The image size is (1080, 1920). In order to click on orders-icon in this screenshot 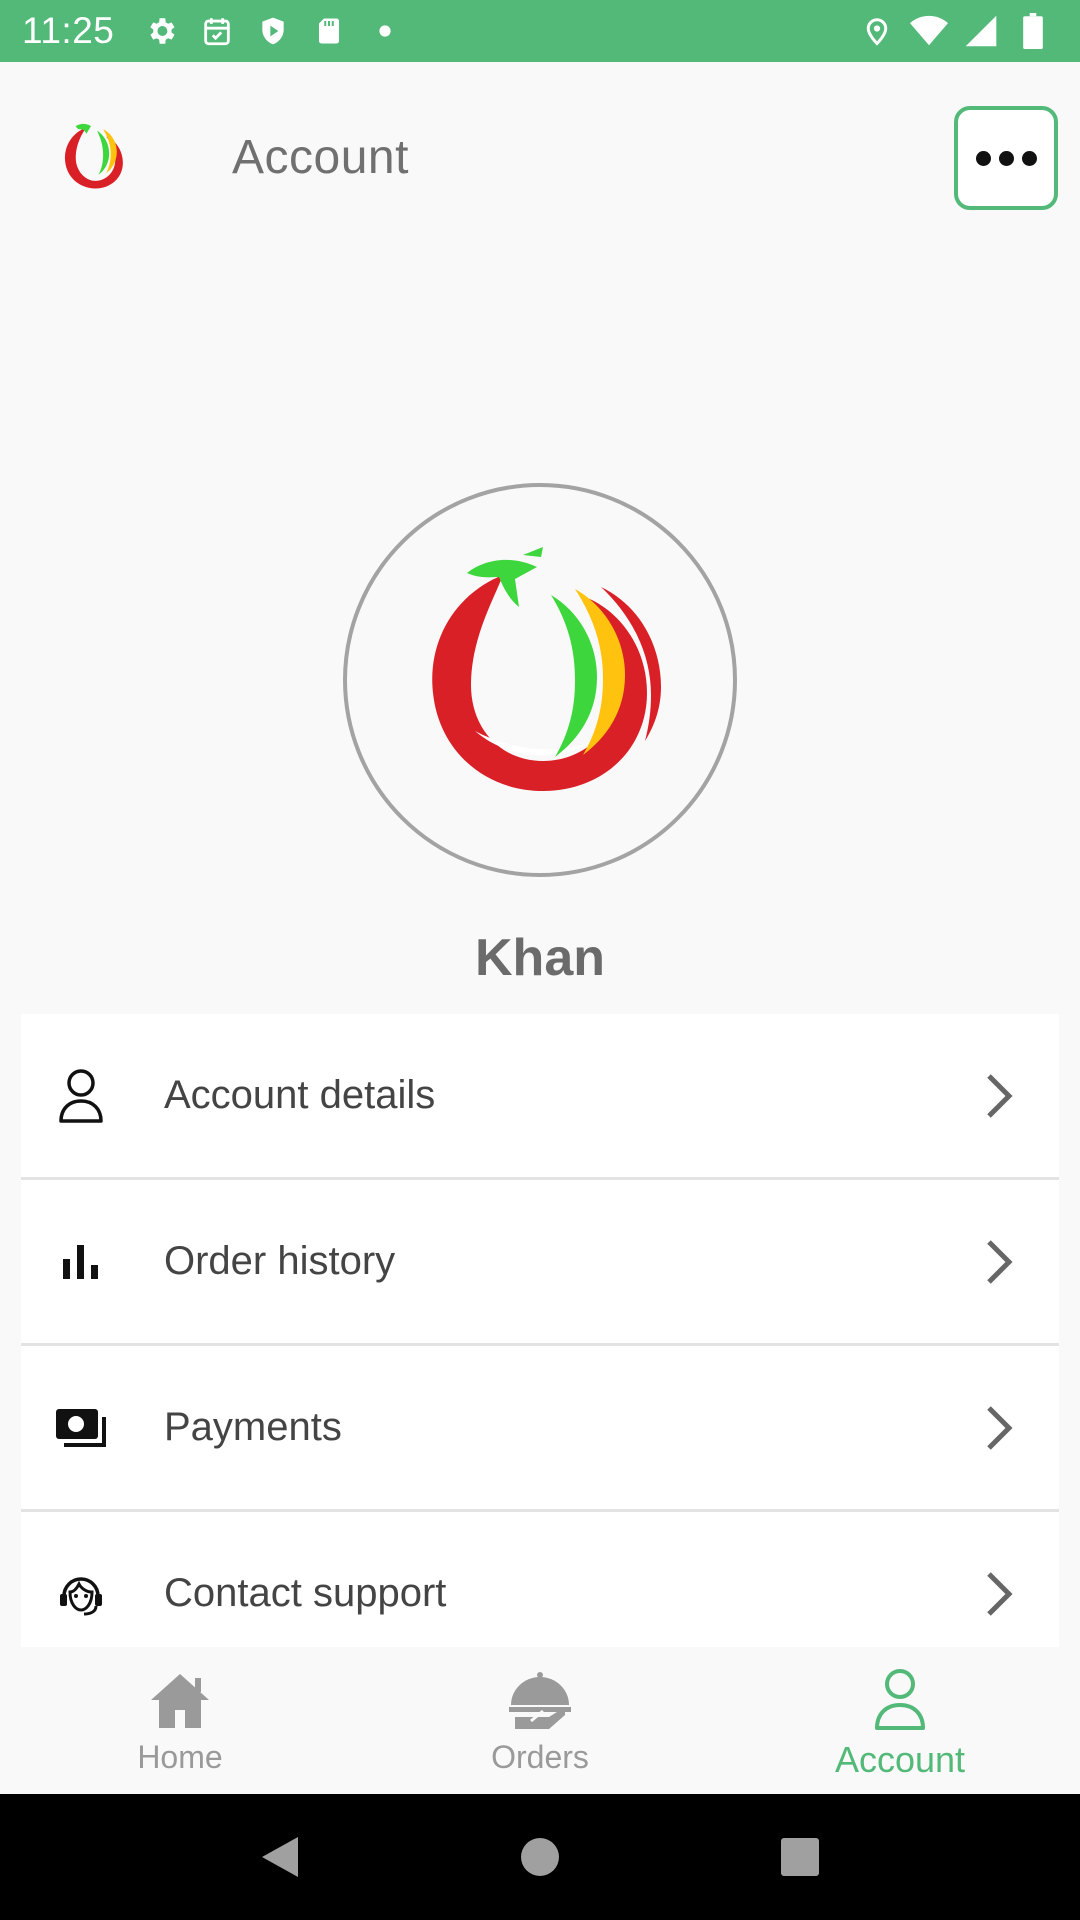, I will do `click(540, 1700)`.